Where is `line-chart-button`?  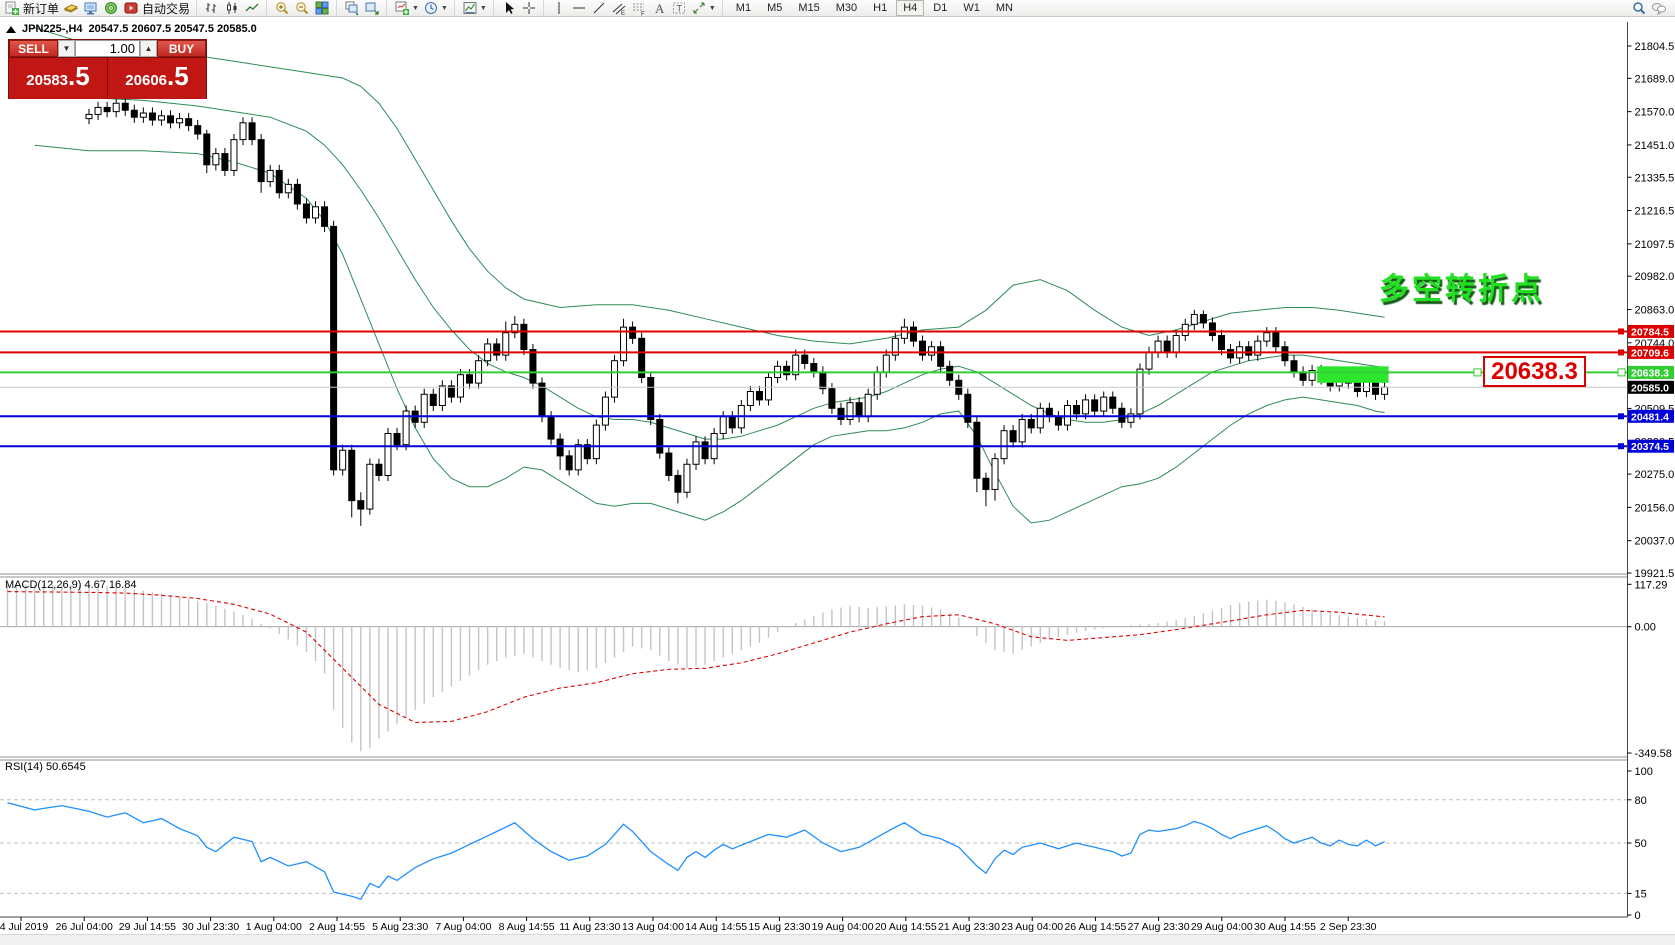 line-chart-button is located at coordinates (252, 8).